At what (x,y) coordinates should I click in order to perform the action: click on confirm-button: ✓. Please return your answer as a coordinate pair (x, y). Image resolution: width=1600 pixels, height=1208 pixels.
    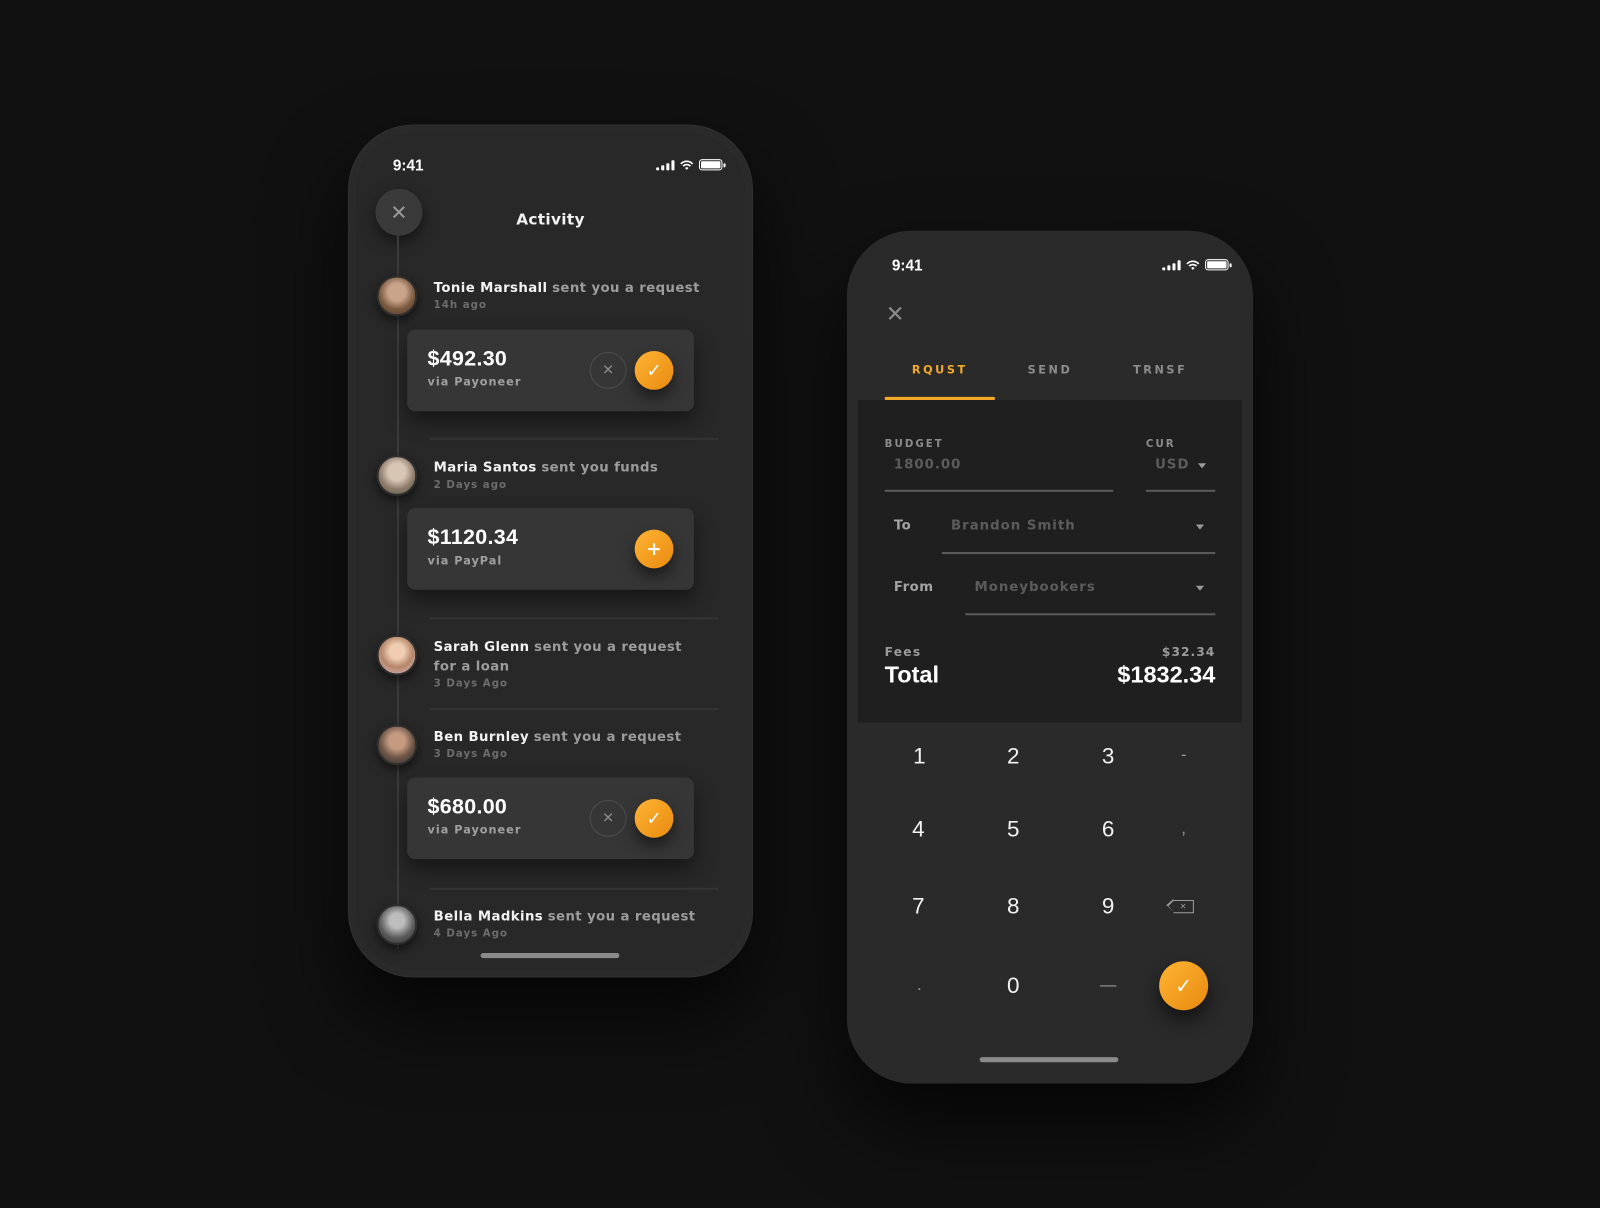
    Looking at the image, I should click on (1184, 986).